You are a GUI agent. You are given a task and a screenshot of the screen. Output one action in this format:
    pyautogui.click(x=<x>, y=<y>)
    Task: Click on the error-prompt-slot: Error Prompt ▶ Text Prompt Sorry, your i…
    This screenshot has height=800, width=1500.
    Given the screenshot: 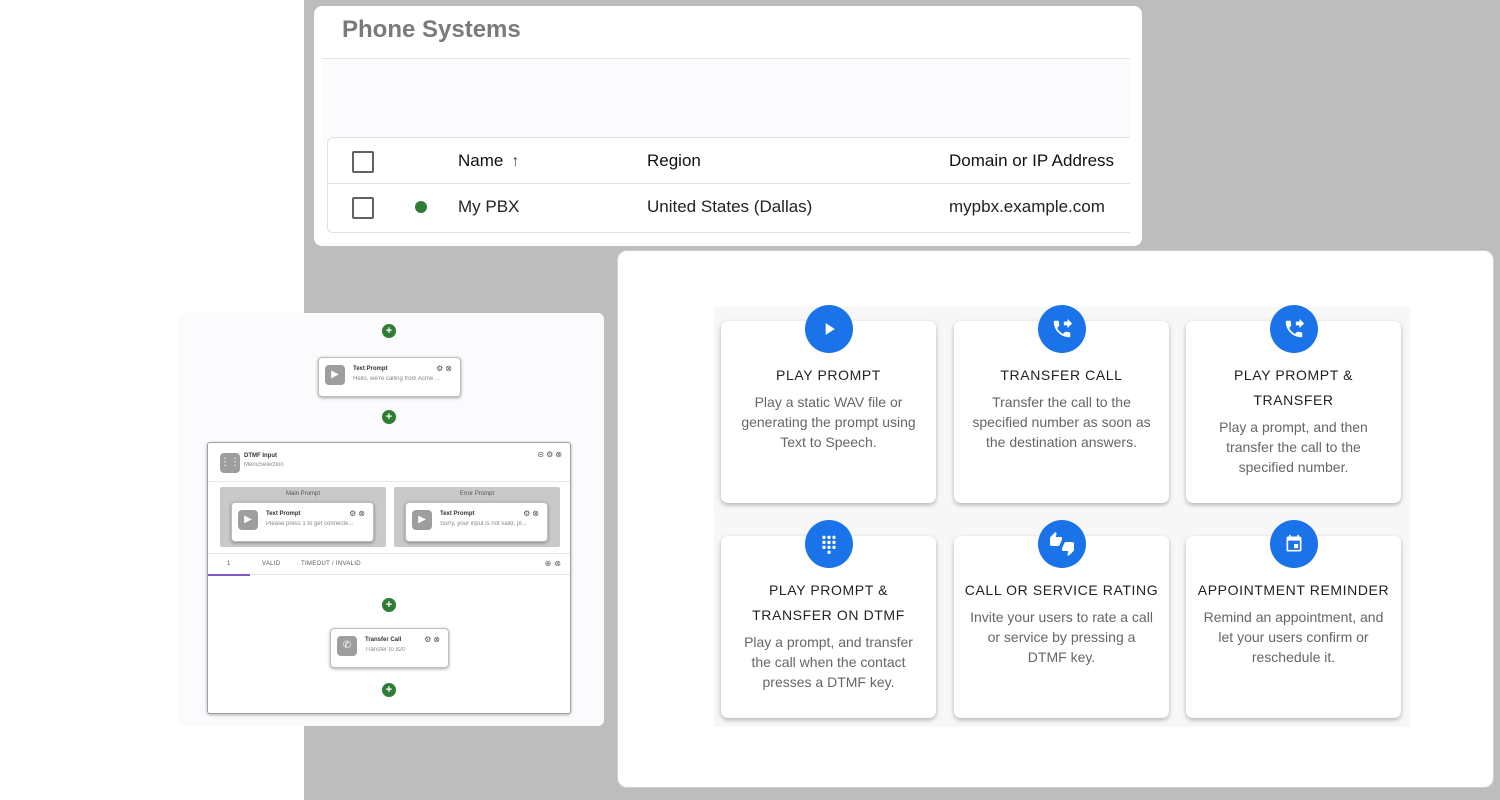 What is the action you would take?
    pyautogui.click(x=477, y=517)
    